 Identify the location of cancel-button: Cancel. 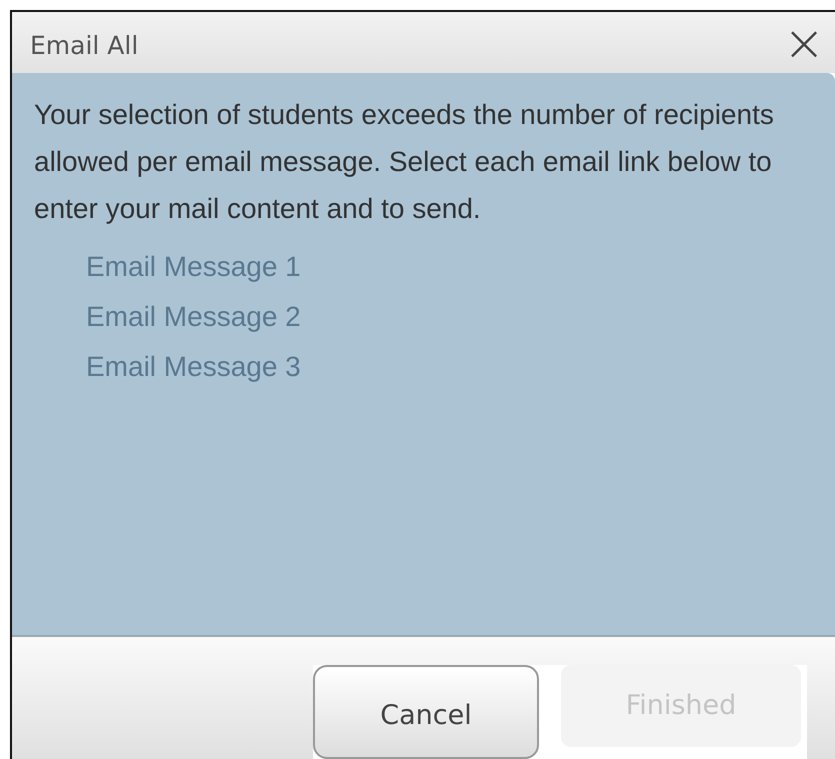
(426, 712).